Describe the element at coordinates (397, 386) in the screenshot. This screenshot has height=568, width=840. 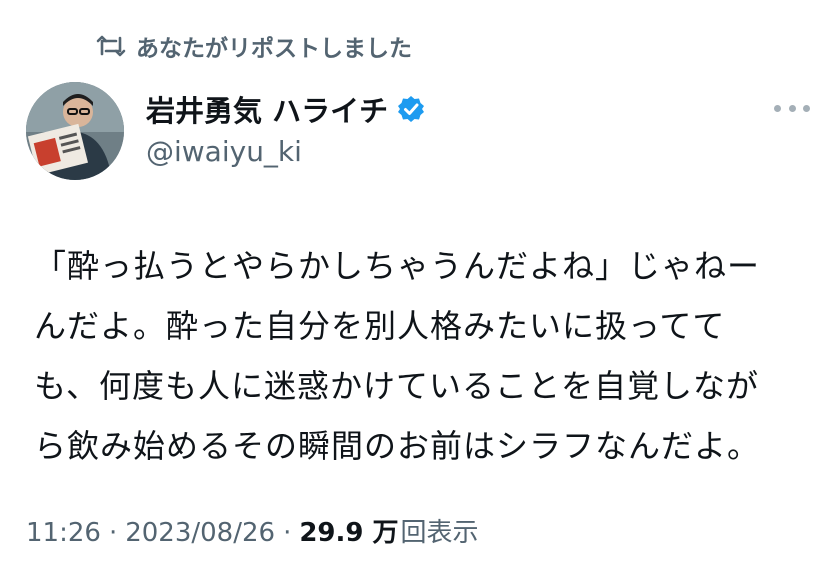
I see `tweet-line: も、何度も人に迷惑かけていることを自覚しなが` at that location.